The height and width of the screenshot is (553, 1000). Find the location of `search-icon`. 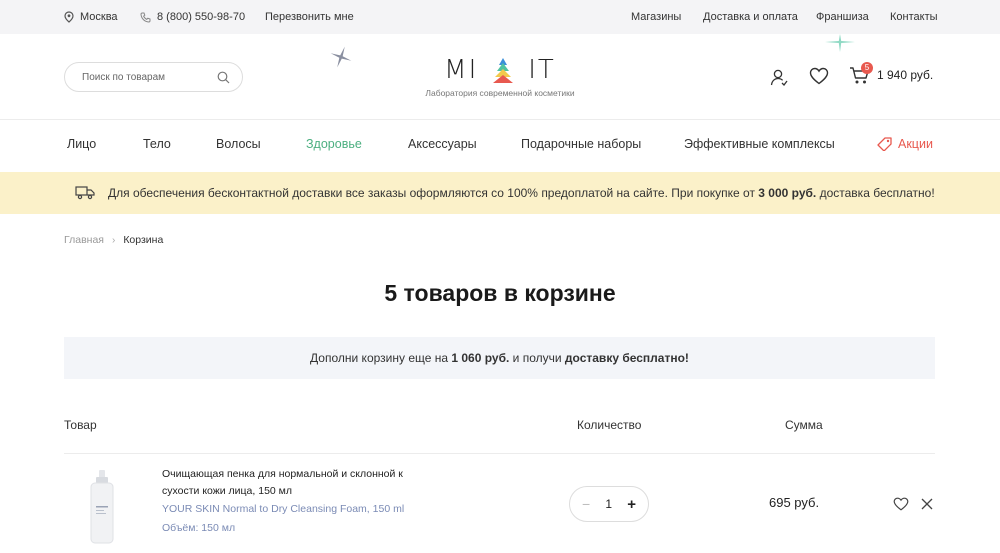

search-icon is located at coordinates (223, 77).